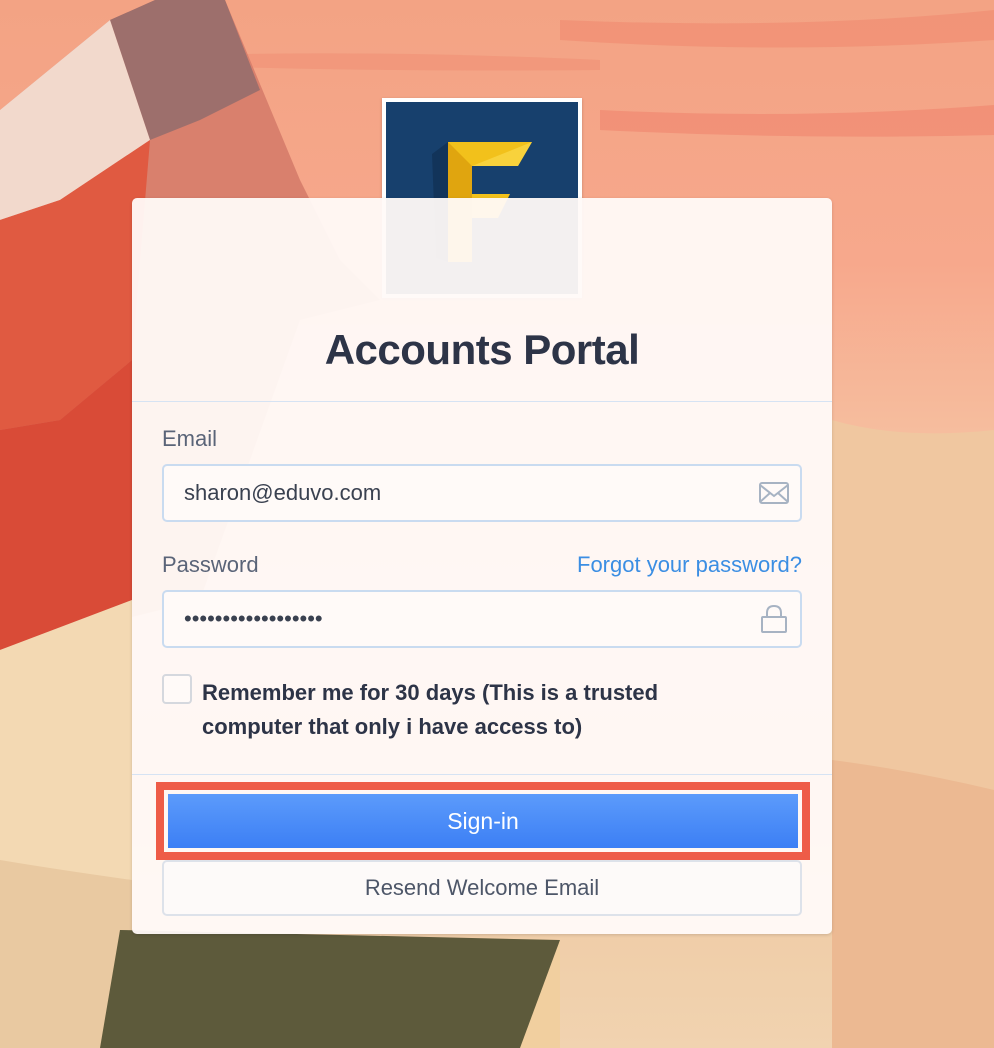  Describe the element at coordinates (482, 888) in the screenshot. I see `resend-welcome-email-button: Resend Welcome Email` at that location.